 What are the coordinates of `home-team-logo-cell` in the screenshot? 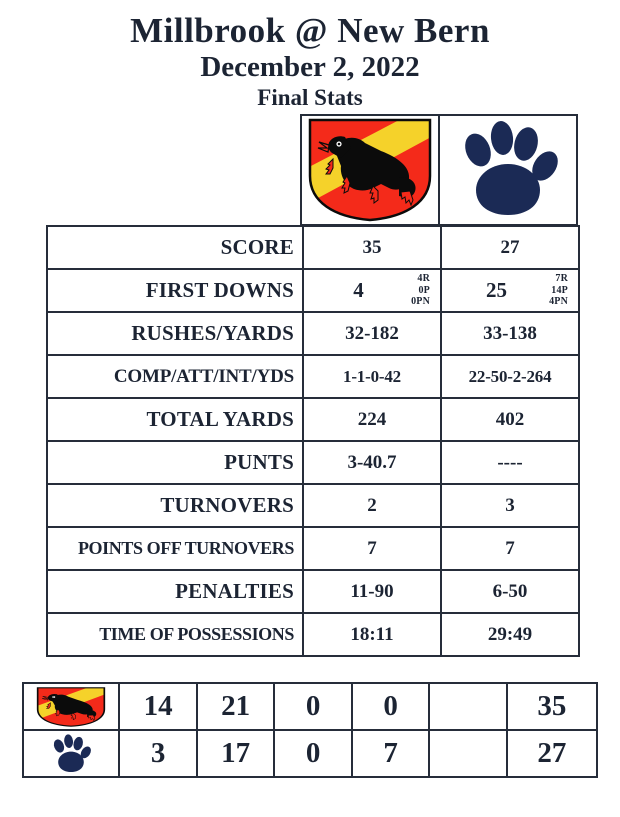 It's located at (508, 170).